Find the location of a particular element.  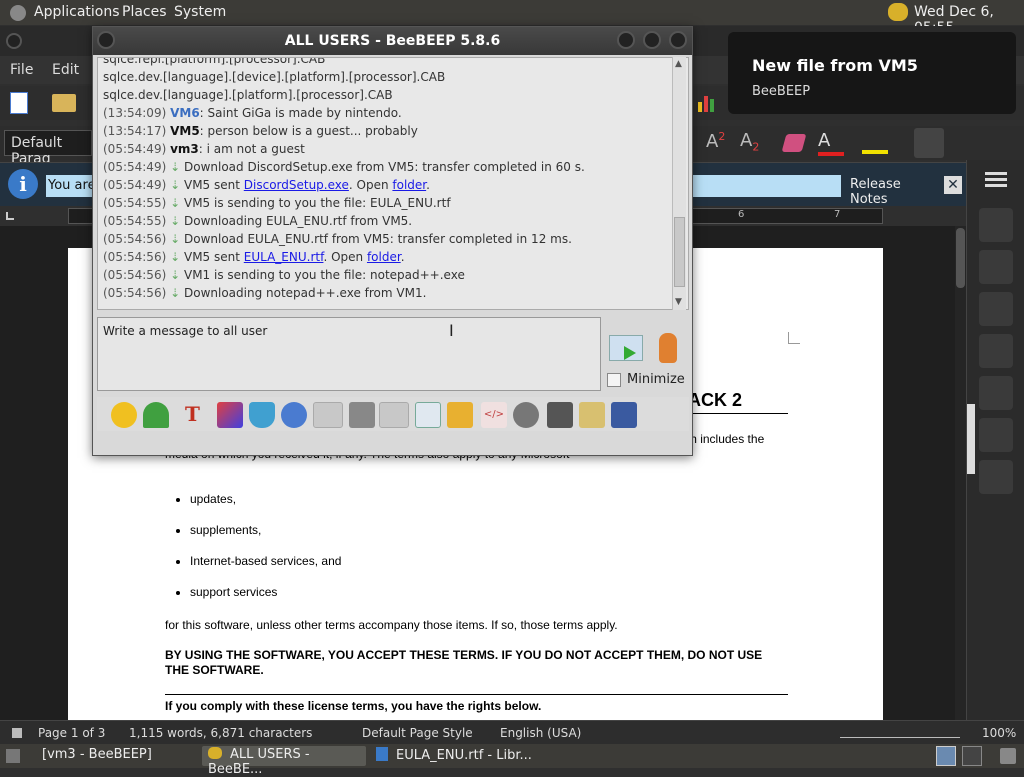

chat-scrollbar: ▲ ▼ is located at coordinates (679, 183).